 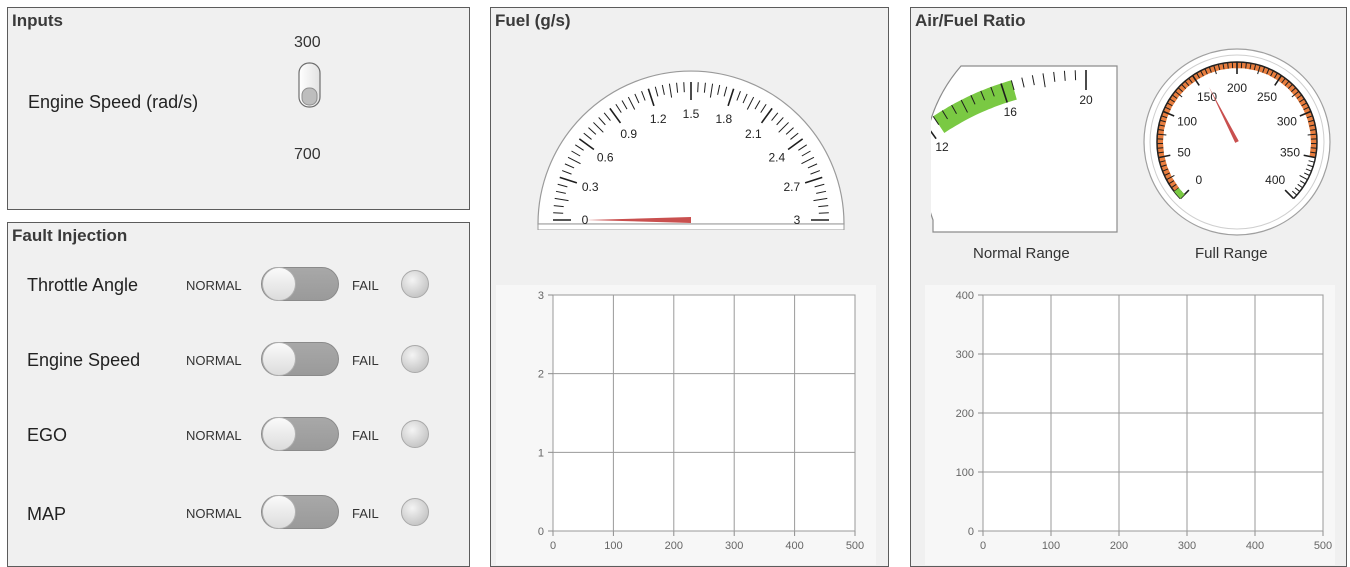 I want to click on fuel-time-chart: 0 100 200 300 400 500 0 1 2 3, so click(x=686, y=425).